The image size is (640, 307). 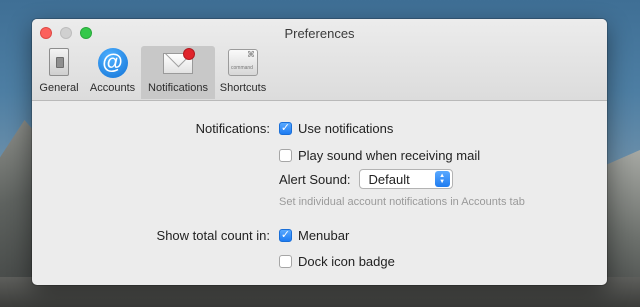 What do you see at coordinates (442, 179) in the screenshot?
I see `chevron-updown-icon: ▲ ▼` at bounding box center [442, 179].